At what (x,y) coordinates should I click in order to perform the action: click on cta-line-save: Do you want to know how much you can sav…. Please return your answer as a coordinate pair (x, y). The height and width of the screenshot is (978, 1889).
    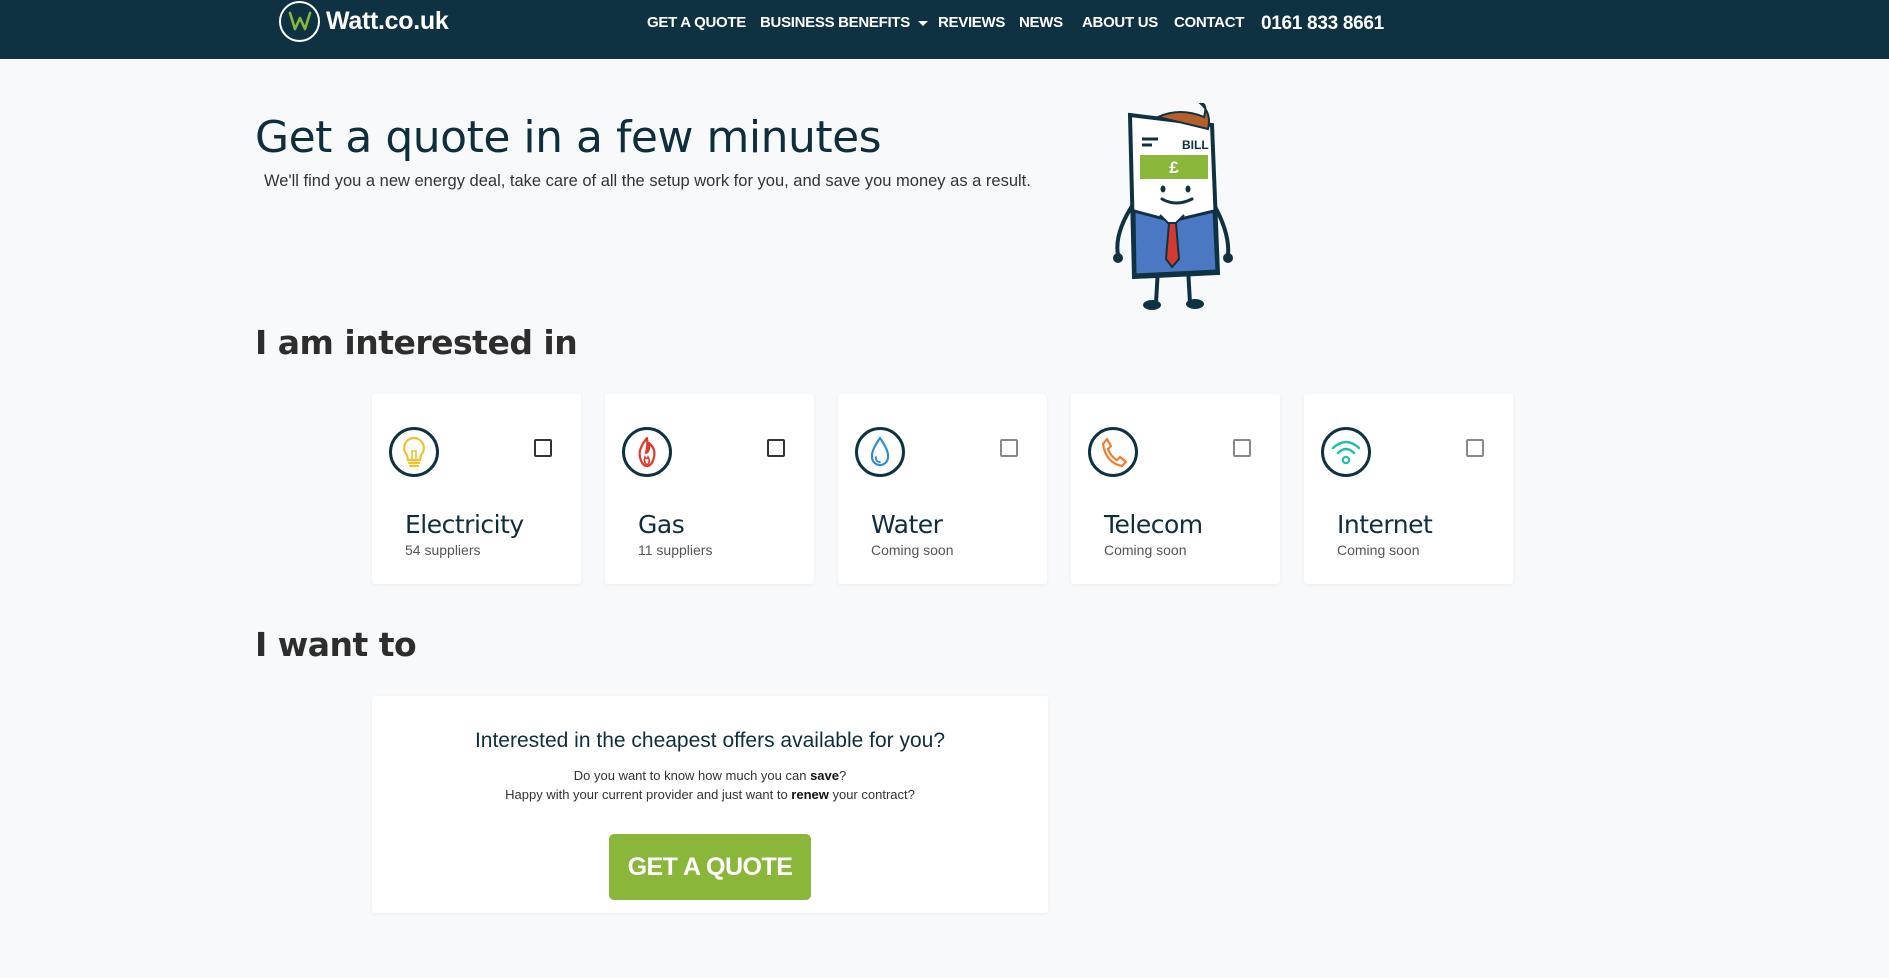
    Looking at the image, I should click on (710, 775).